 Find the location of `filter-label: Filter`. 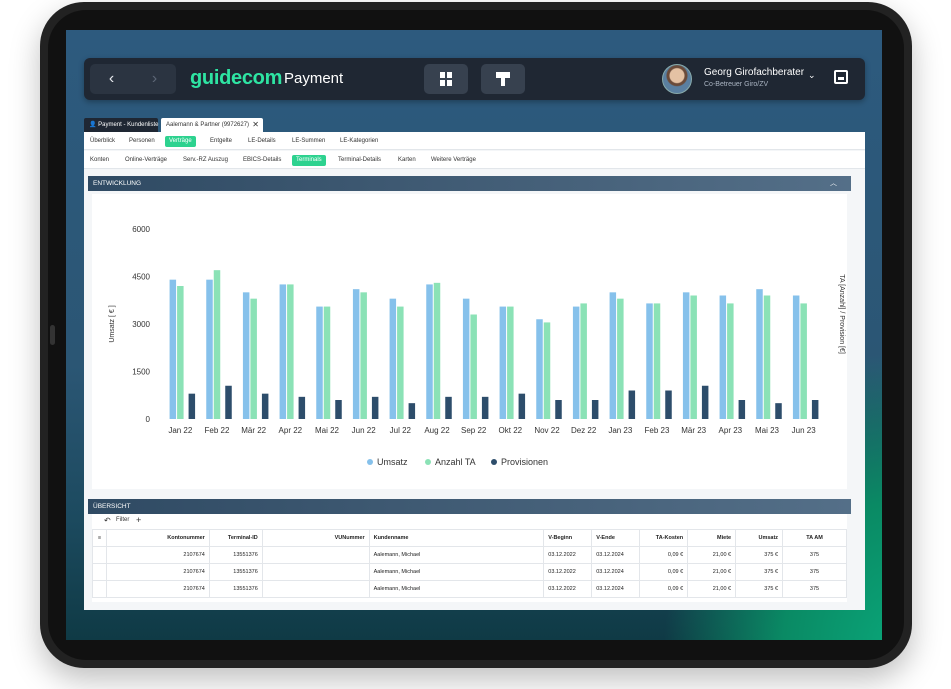

filter-label: Filter is located at coordinates (122, 520).